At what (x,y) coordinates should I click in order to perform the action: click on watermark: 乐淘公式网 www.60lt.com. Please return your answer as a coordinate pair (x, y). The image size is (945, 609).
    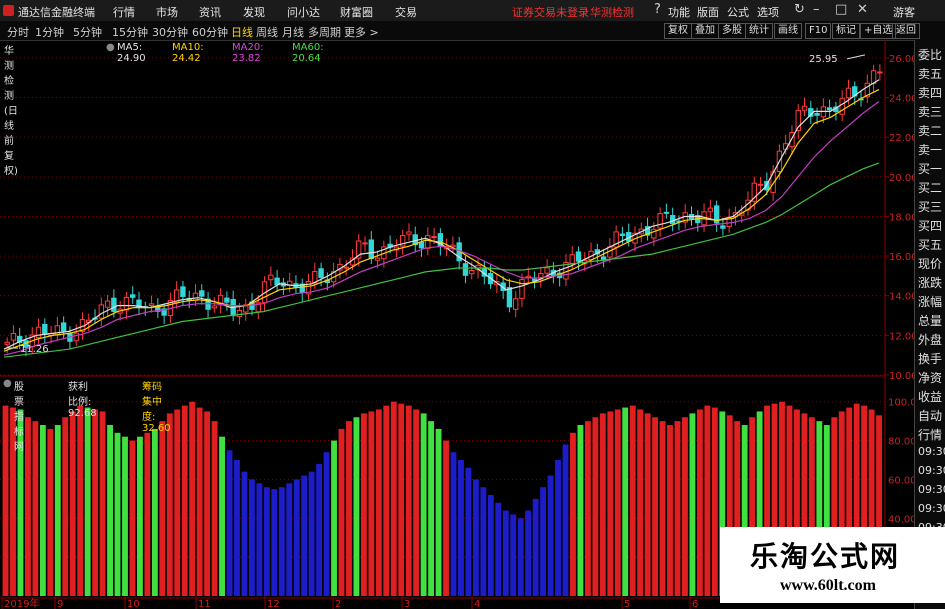
    Looking at the image, I should click on (832, 565).